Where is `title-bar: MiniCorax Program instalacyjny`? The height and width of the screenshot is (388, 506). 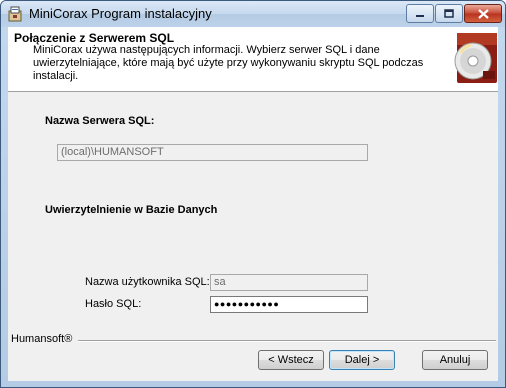
title-bar: MiniCorax Program instalacyjny is located at coordinates (253, 14).